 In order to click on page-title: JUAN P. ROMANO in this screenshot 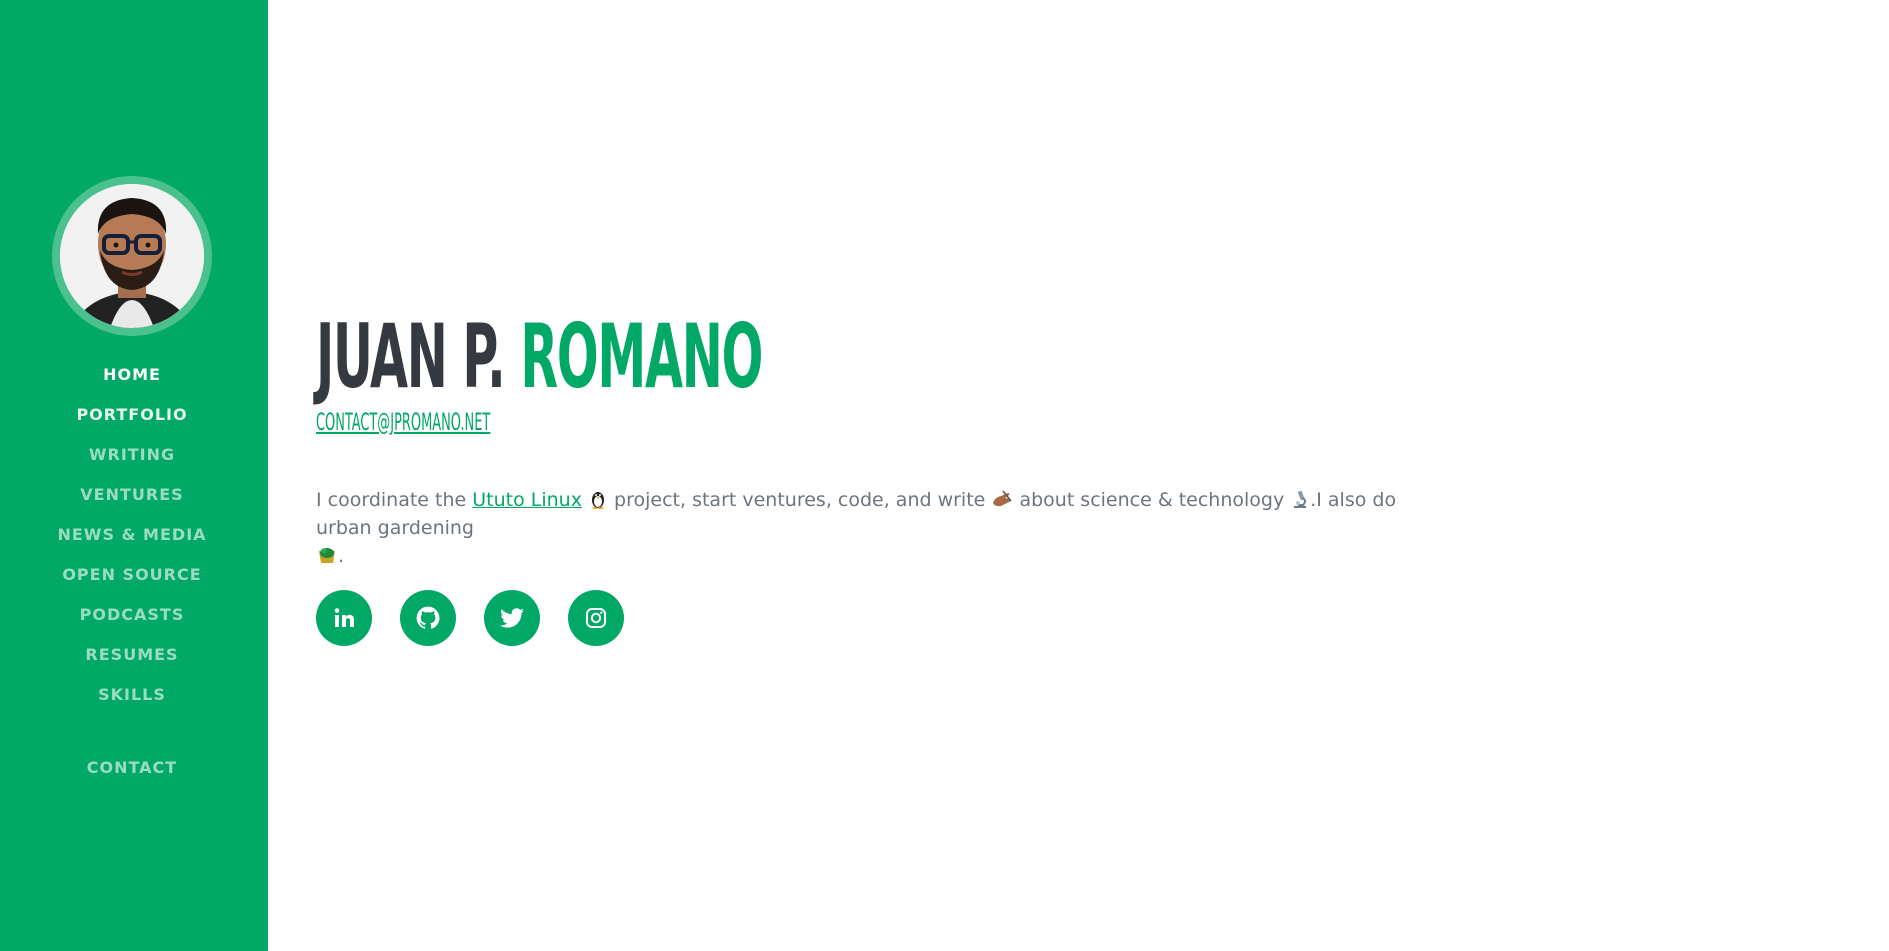, I will do `click(539, 357)`.